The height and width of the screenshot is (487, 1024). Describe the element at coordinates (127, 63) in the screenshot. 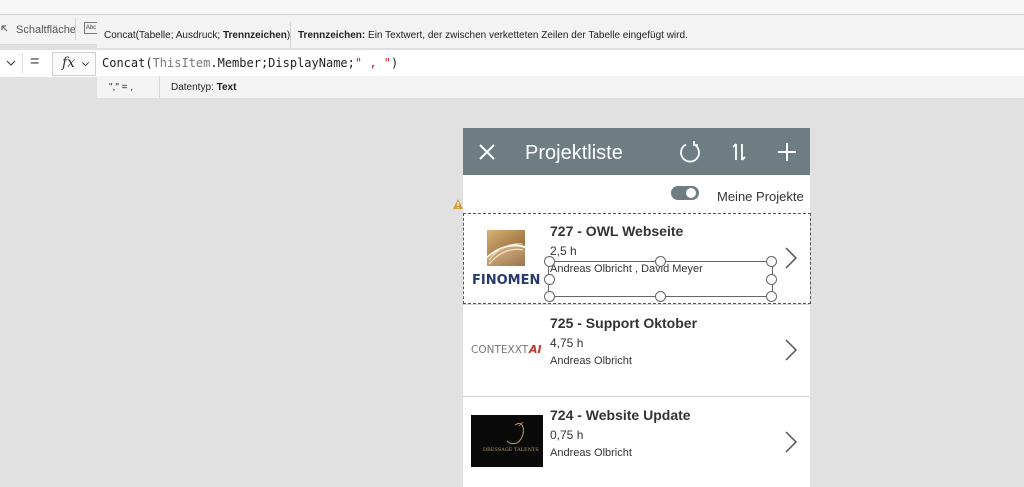

I see `formula-function: Concat(` at that location.